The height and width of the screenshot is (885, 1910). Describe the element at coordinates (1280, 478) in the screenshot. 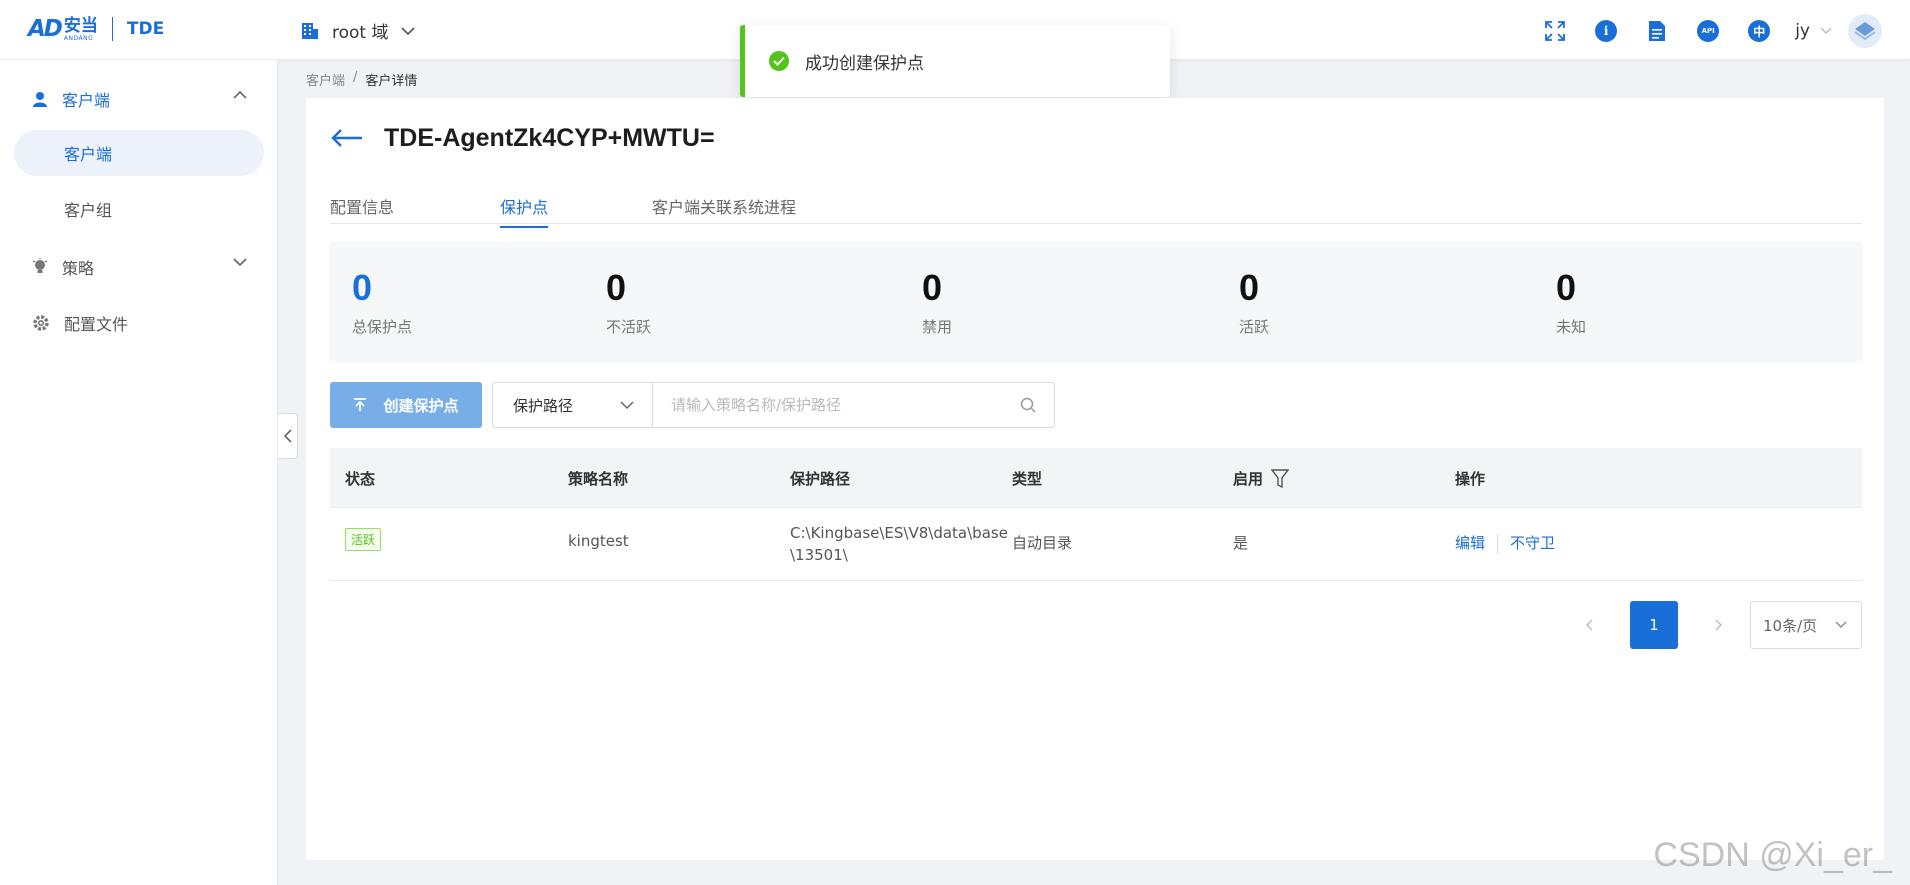

I see `filter-icon` at that location.